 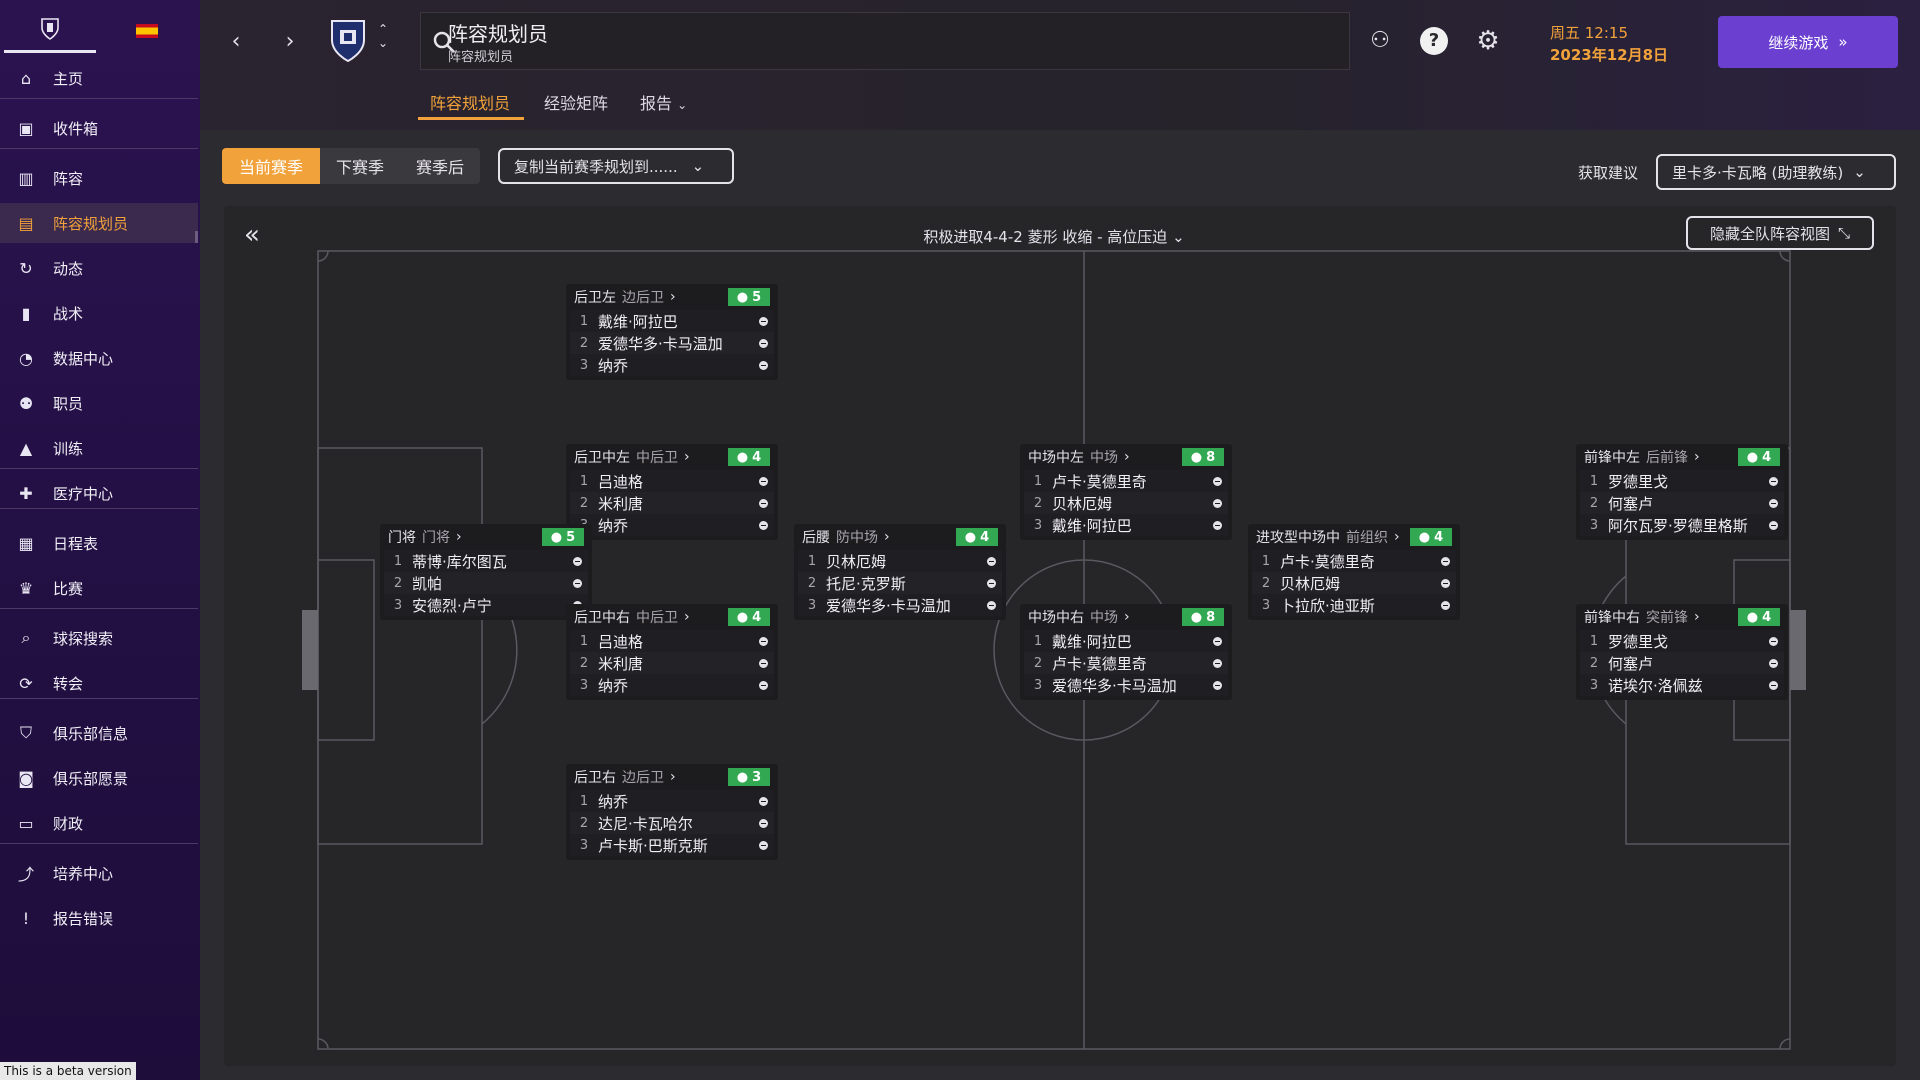 What do you see at coordinates (1354, 537) in the screenshot?
I see `position-header: 进攻型中场中 前组织 › ● 4` at bounding box center [1354, 537].